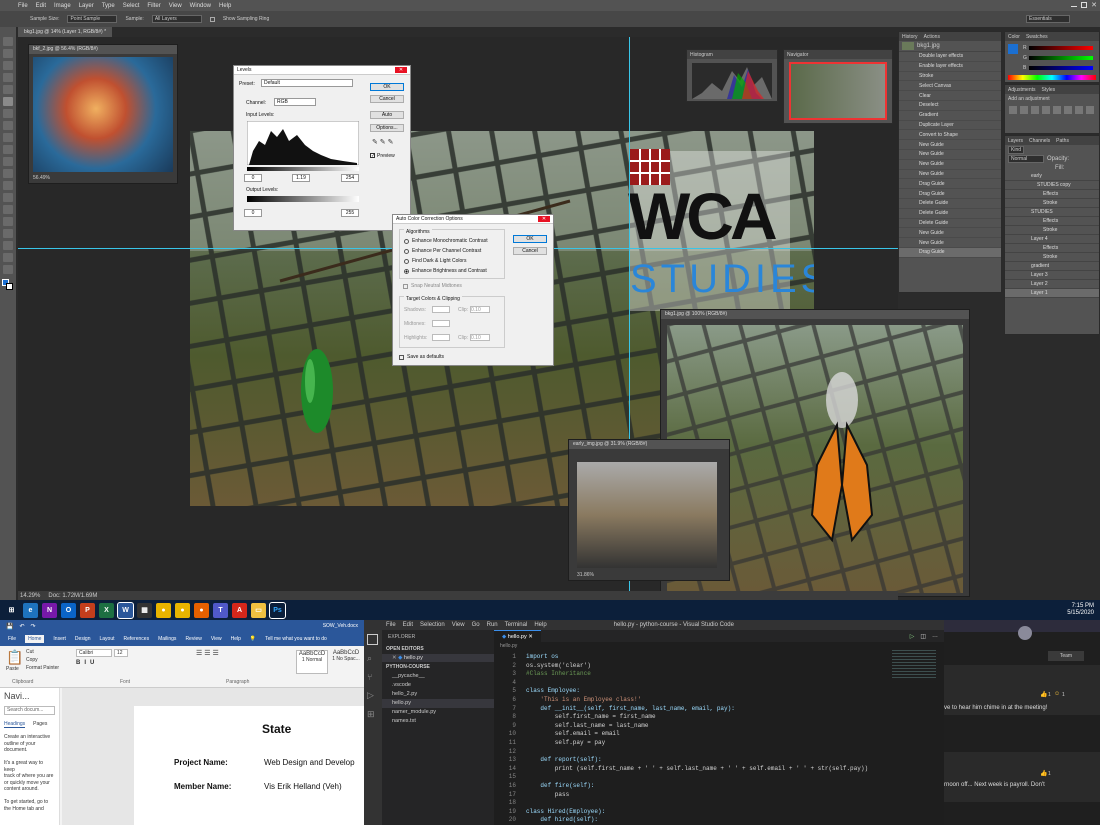 The height and width of the screenshot is (825, 1100). What do you see at coordinates (107, 639) in the screenshot?
I see `word-tab-layout: Layout` at bounding box center [107, 639].